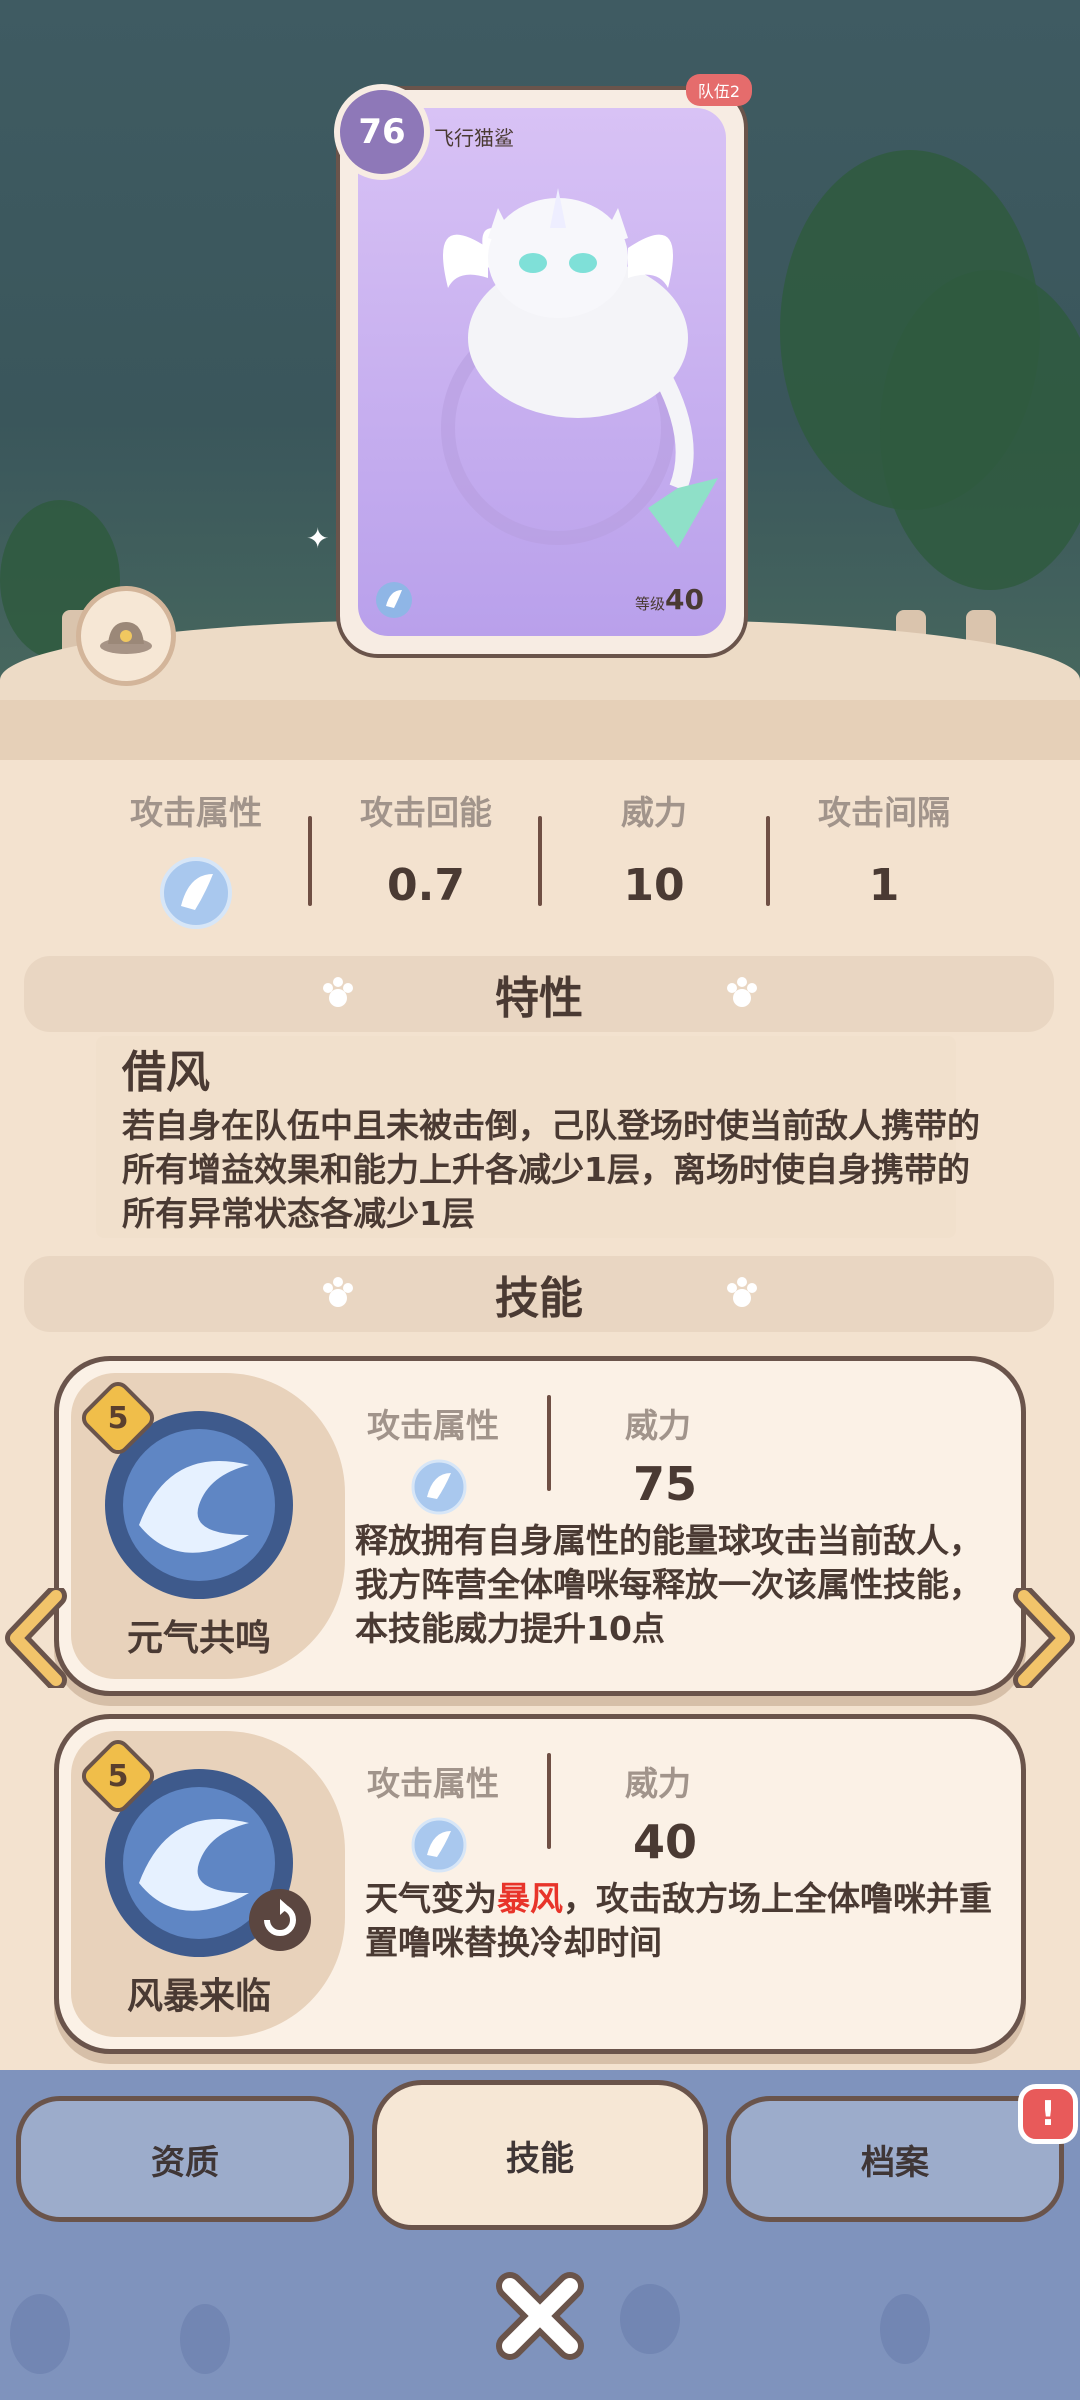  I want to click on weather-highlight: 暴风, so click(530, 1898).